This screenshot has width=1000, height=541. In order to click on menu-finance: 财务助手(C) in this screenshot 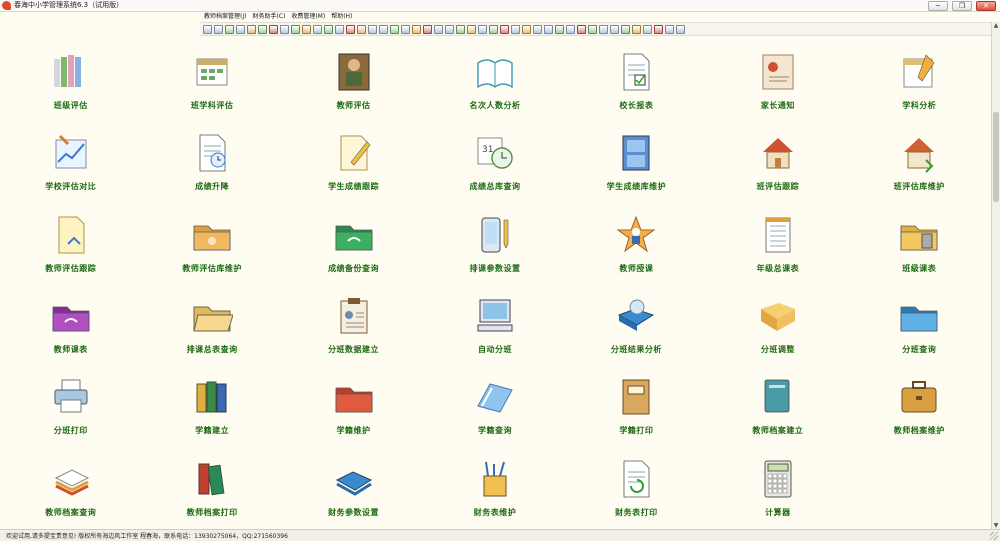, I will do `click(268, 16)`.